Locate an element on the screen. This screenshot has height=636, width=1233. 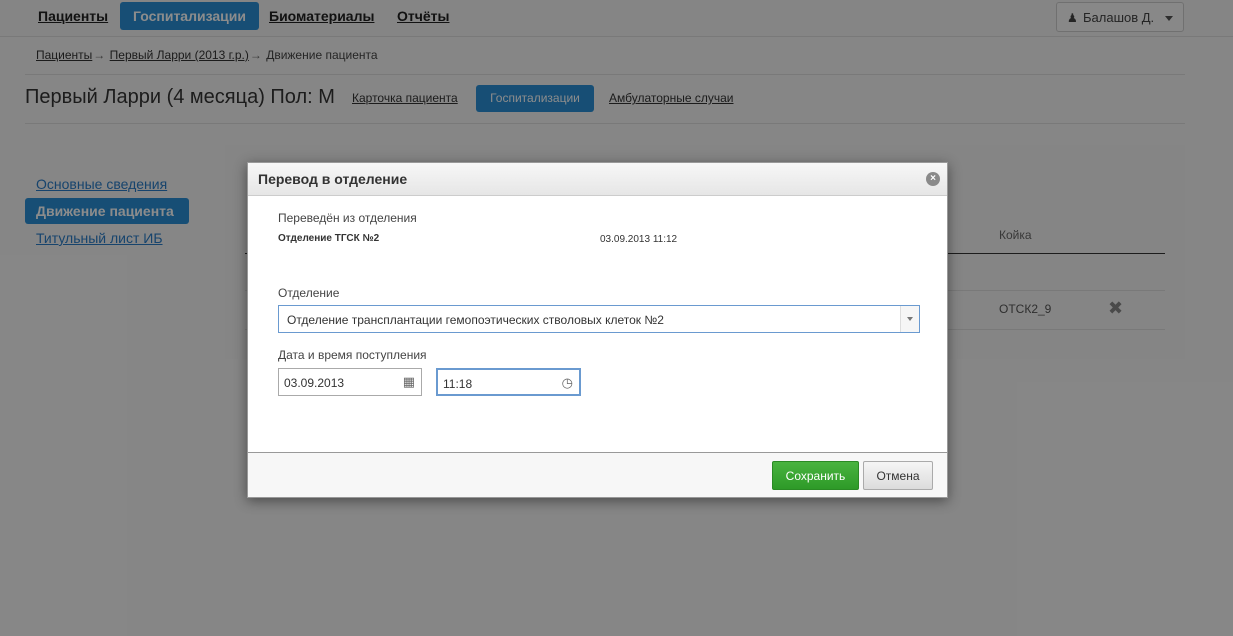
from-department-value: Отделение ТГСК №2 is located at coordinates (329, 238).